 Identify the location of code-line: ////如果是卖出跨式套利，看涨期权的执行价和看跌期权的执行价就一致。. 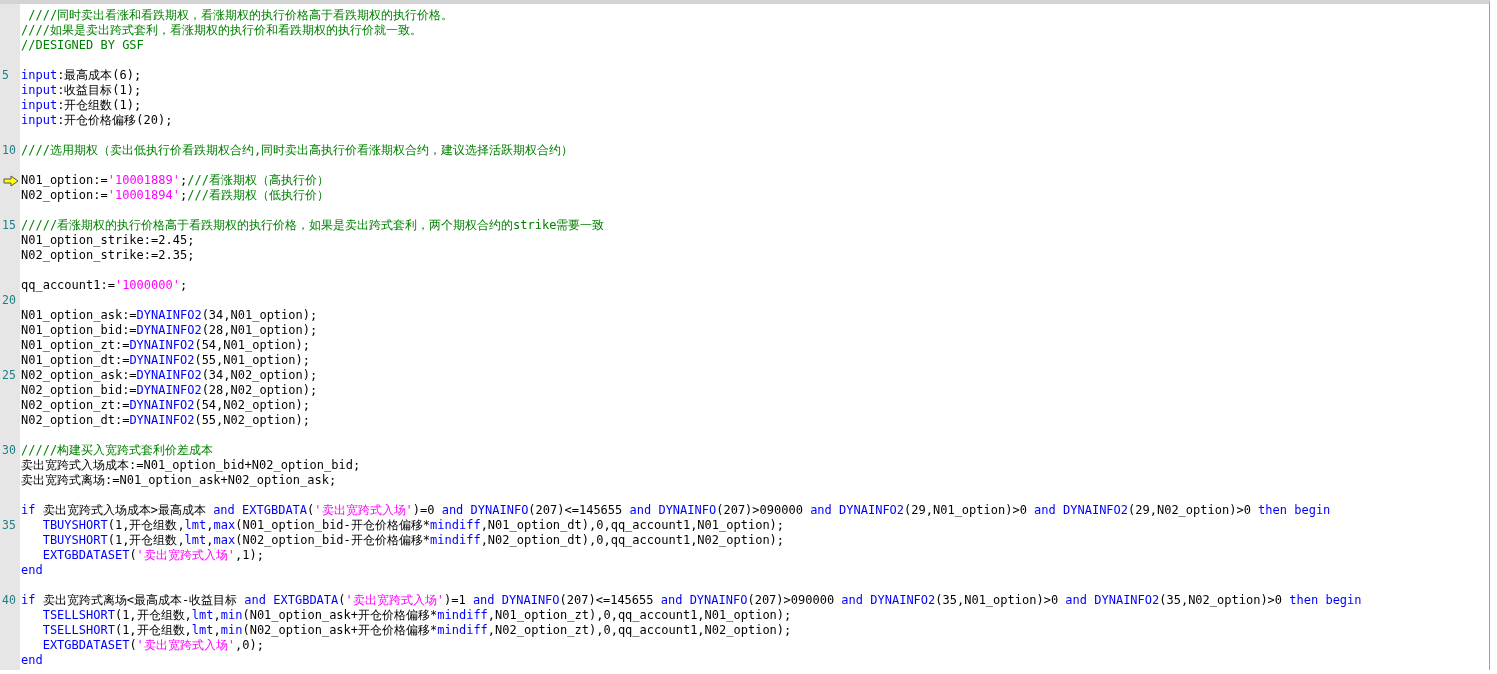
(221, 30).